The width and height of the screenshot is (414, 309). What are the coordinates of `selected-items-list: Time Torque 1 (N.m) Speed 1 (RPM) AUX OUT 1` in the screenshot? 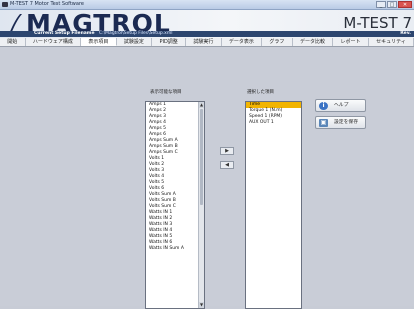 It's located at (273, 205).